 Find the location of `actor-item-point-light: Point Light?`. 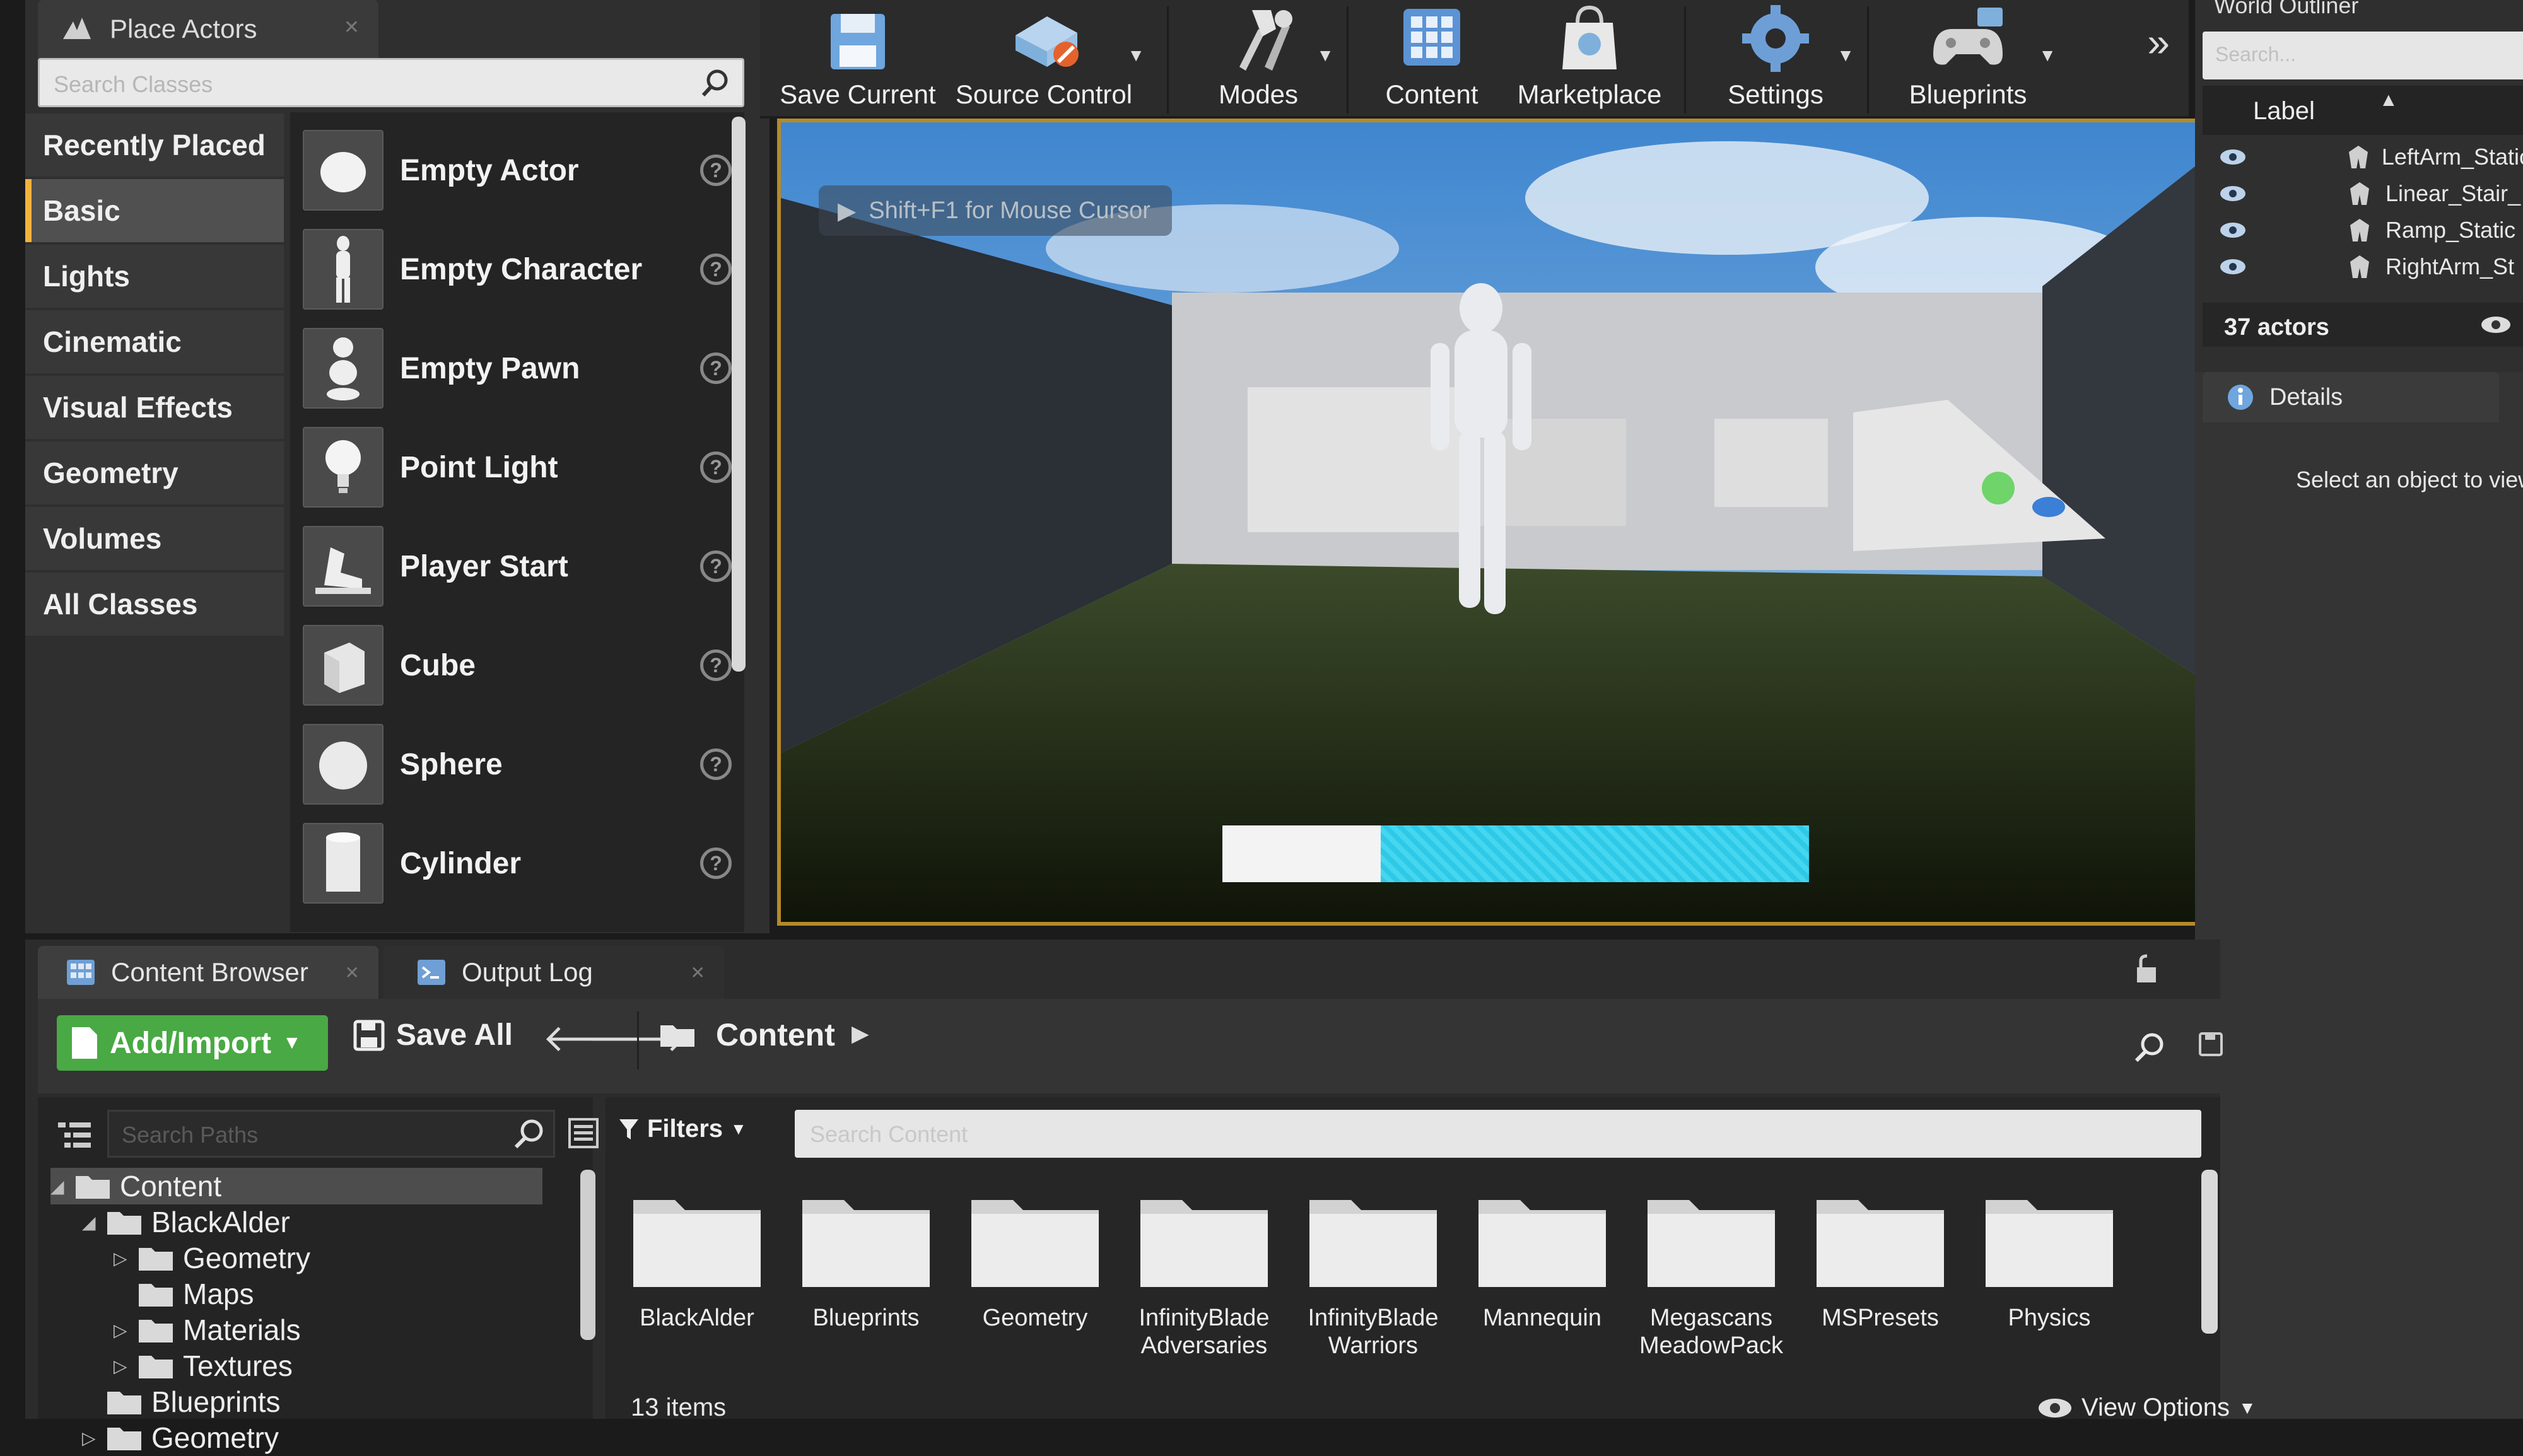

actor-item-point-light: Point Light? is located at coordinates (517, 467).